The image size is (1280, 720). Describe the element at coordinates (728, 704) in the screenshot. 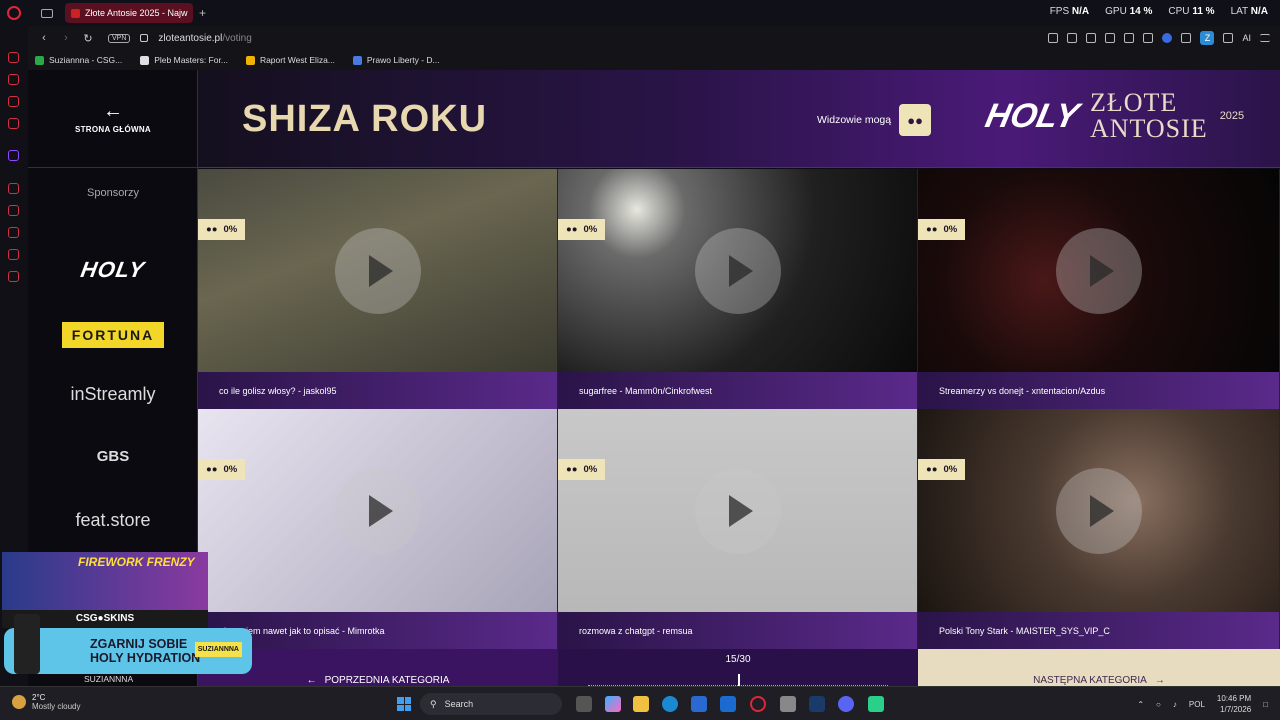

I see `outlook-icon` at that location.